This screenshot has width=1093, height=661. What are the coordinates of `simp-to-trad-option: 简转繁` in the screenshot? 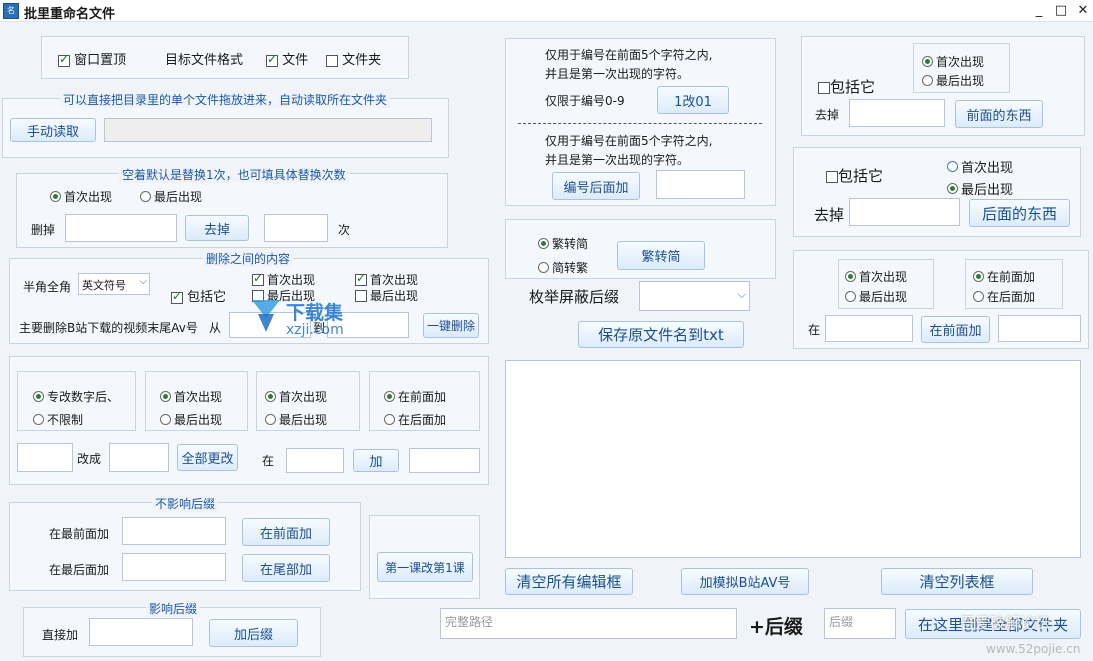 It's located at (563, 267).